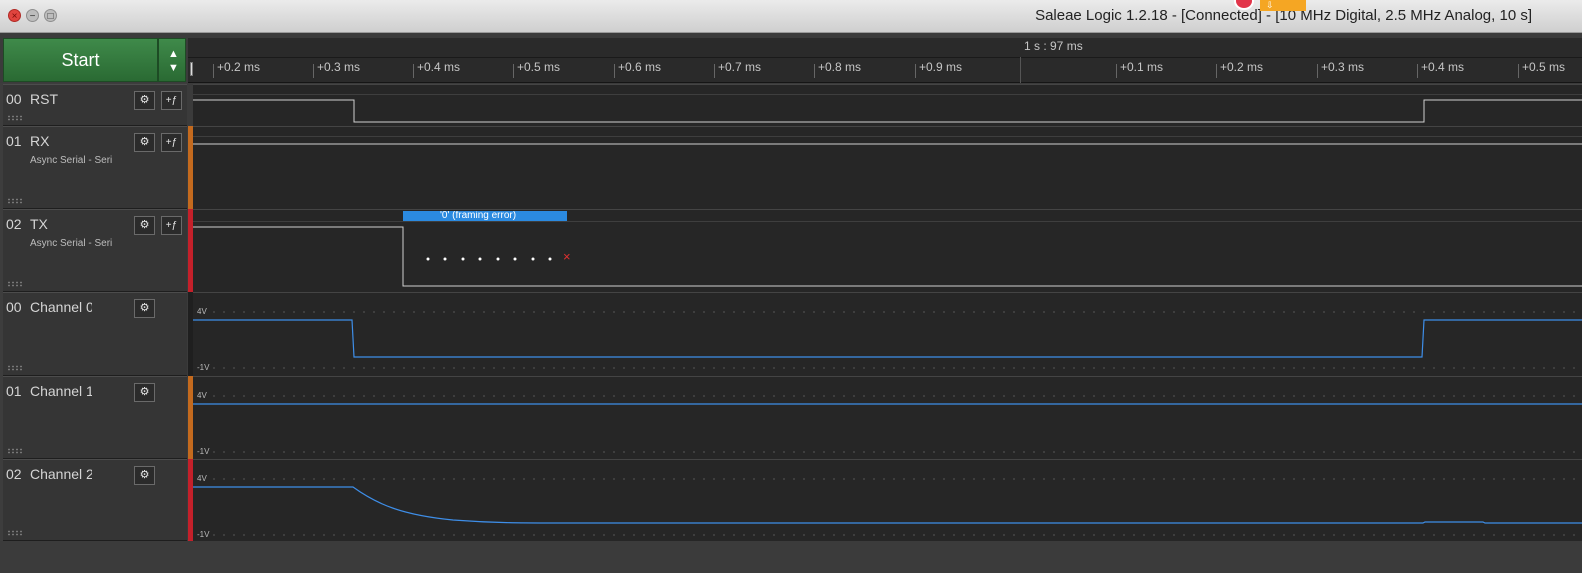 This screenshot has height=573, width=1582. I want to click on channel-name: RX, so click(61, 141).